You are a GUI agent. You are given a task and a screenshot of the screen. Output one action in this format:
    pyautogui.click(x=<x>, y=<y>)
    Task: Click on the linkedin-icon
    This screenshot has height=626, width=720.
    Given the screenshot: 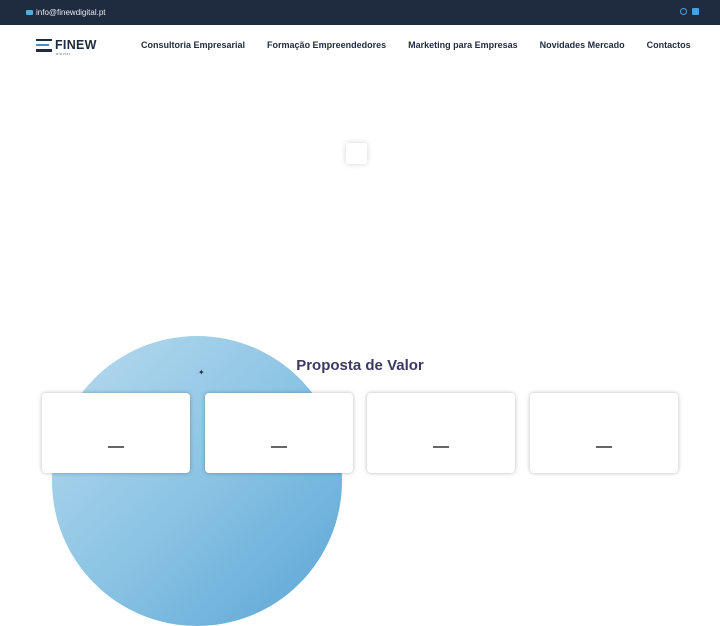 What is the action you would take?
    pyautogui.click(x=695, y=11)
    